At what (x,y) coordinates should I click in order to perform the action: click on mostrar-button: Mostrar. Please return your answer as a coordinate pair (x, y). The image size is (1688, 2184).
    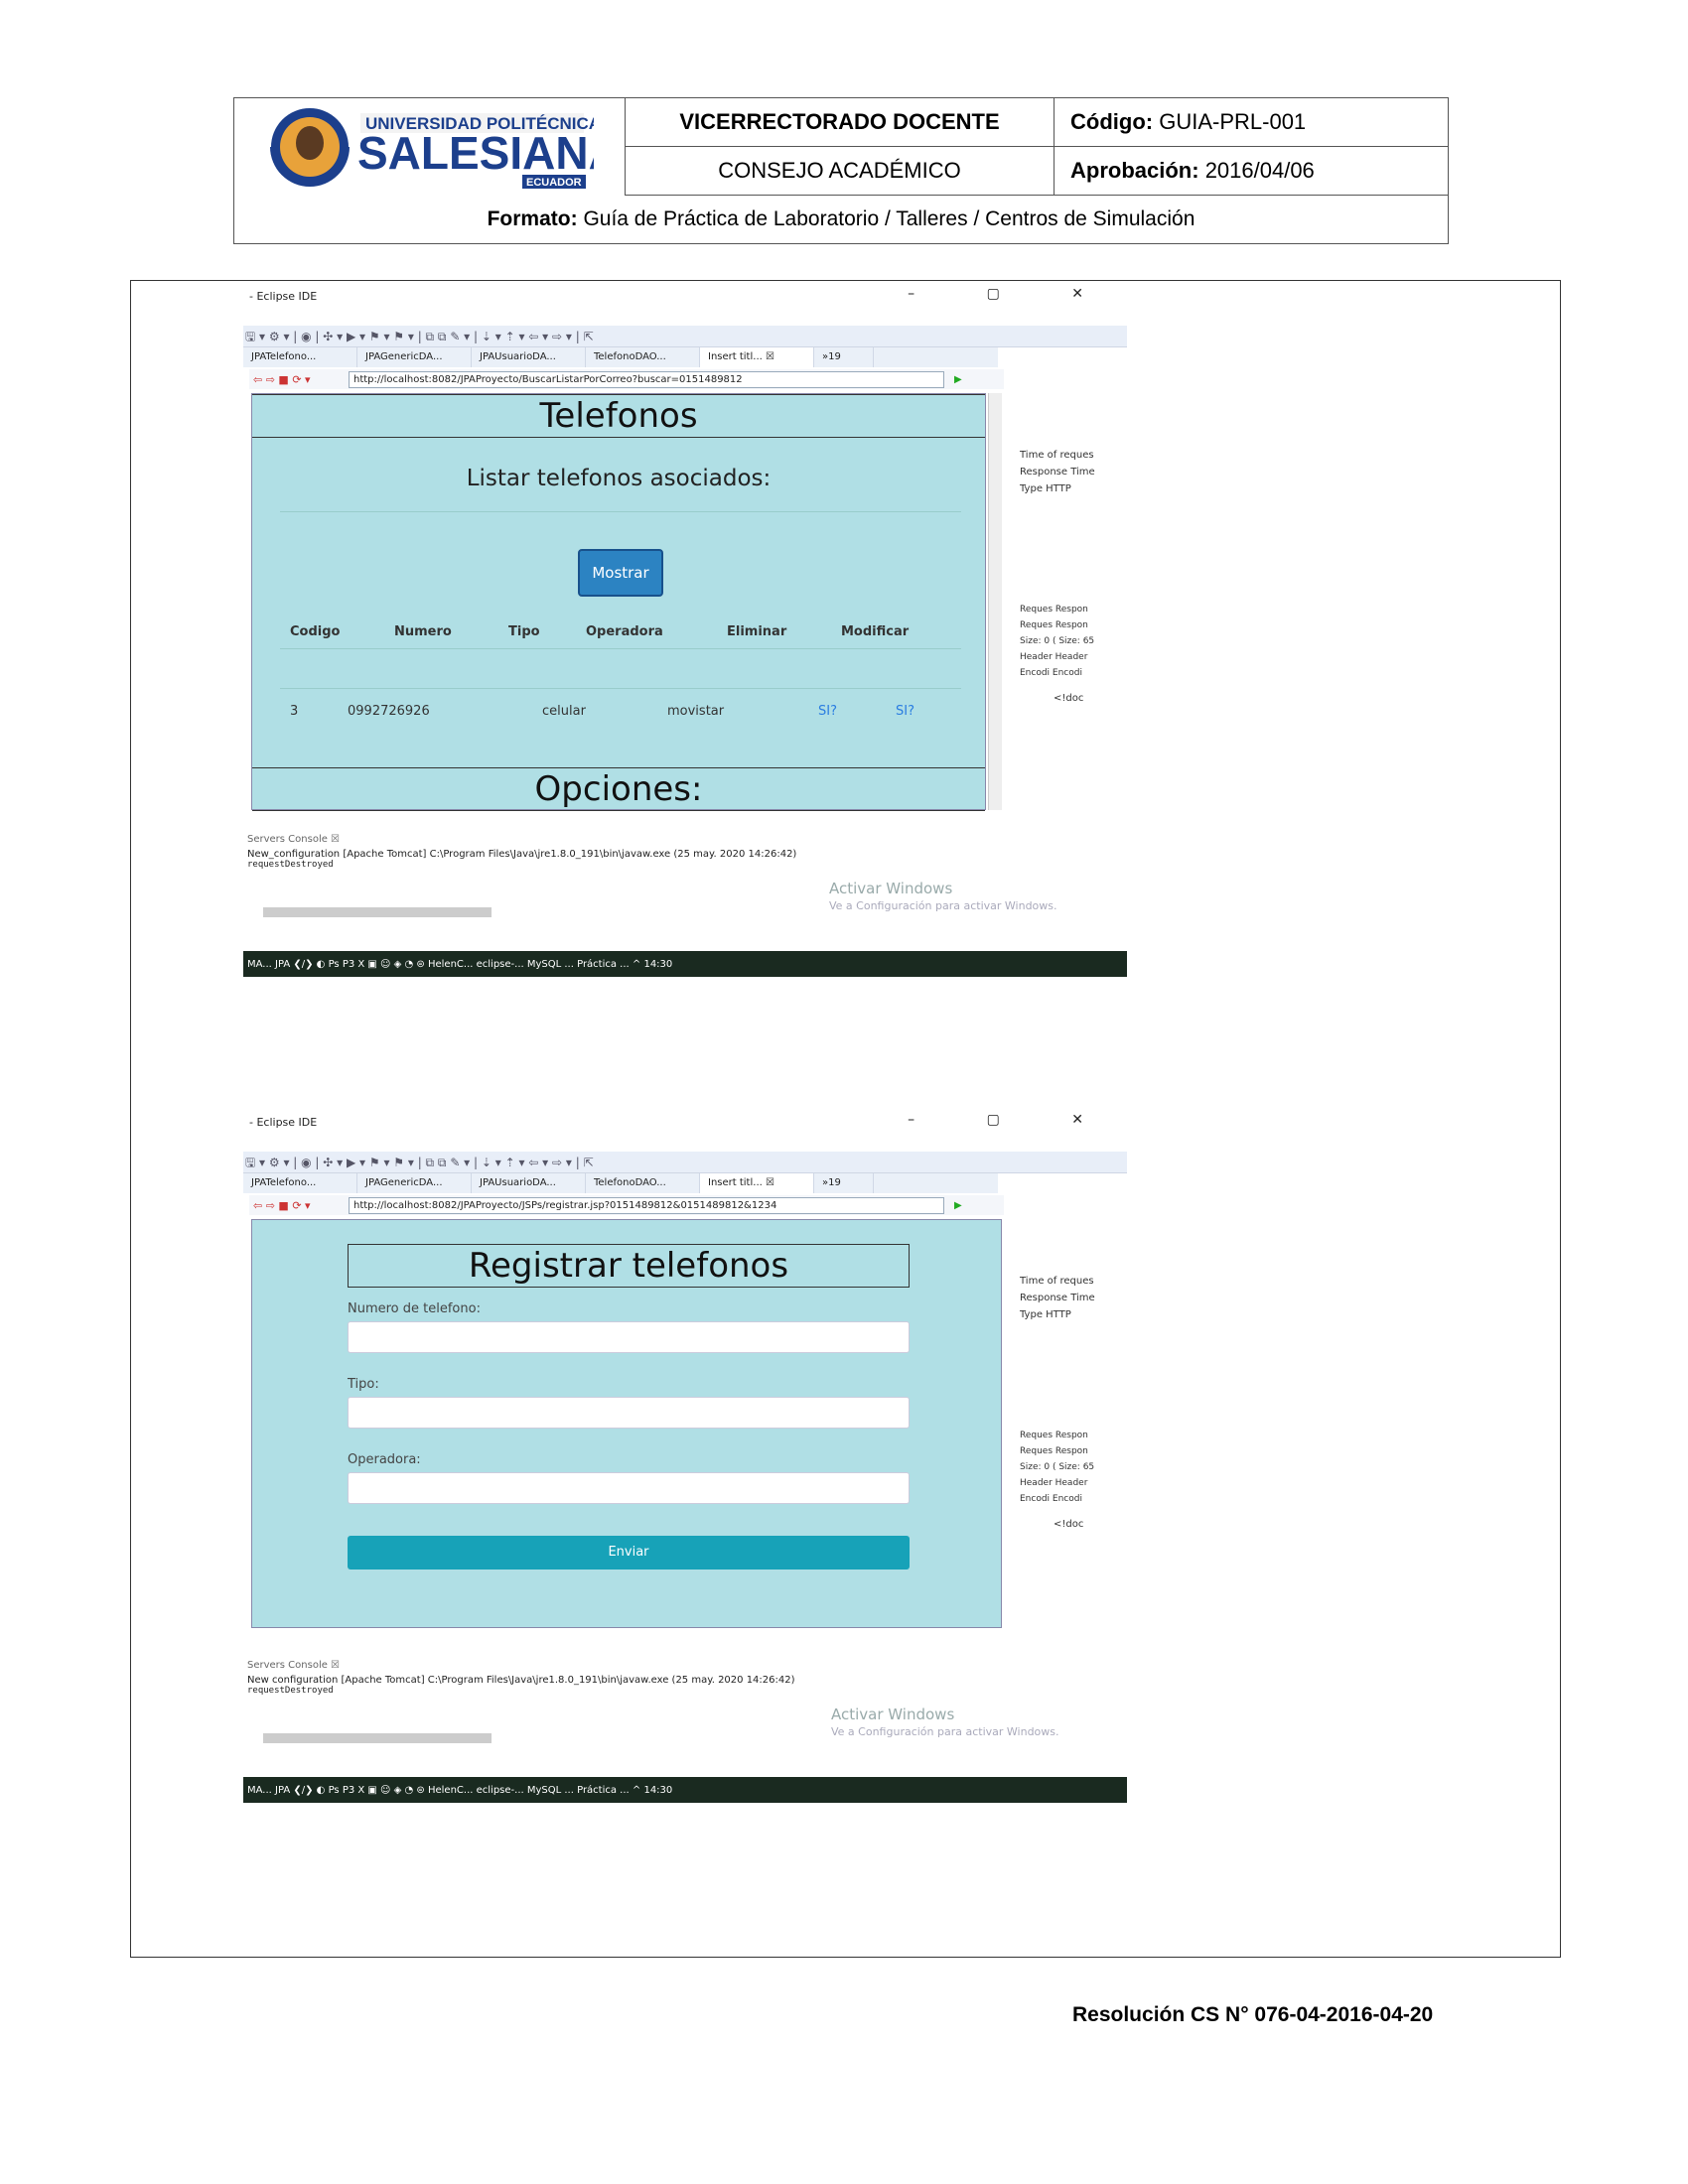
    Looking at the image, I should click on (620, 573).